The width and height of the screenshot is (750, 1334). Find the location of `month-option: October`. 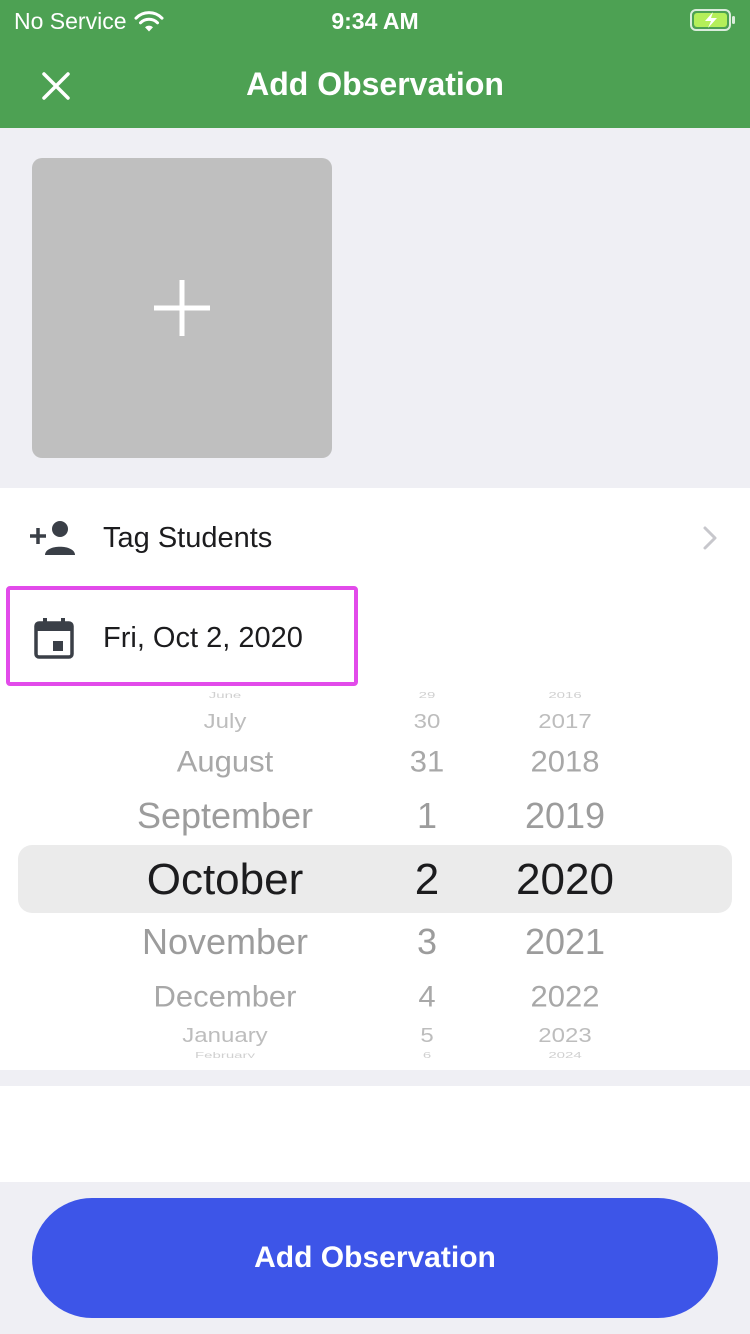

month-option: October is located at coordinates (225, 880).